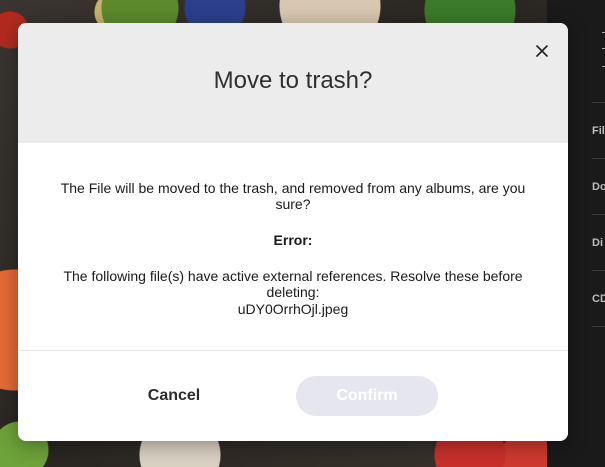 This screenshot has height=467, width=605. I want to click on dialog-title: Move to trash?, so click(293, 80).